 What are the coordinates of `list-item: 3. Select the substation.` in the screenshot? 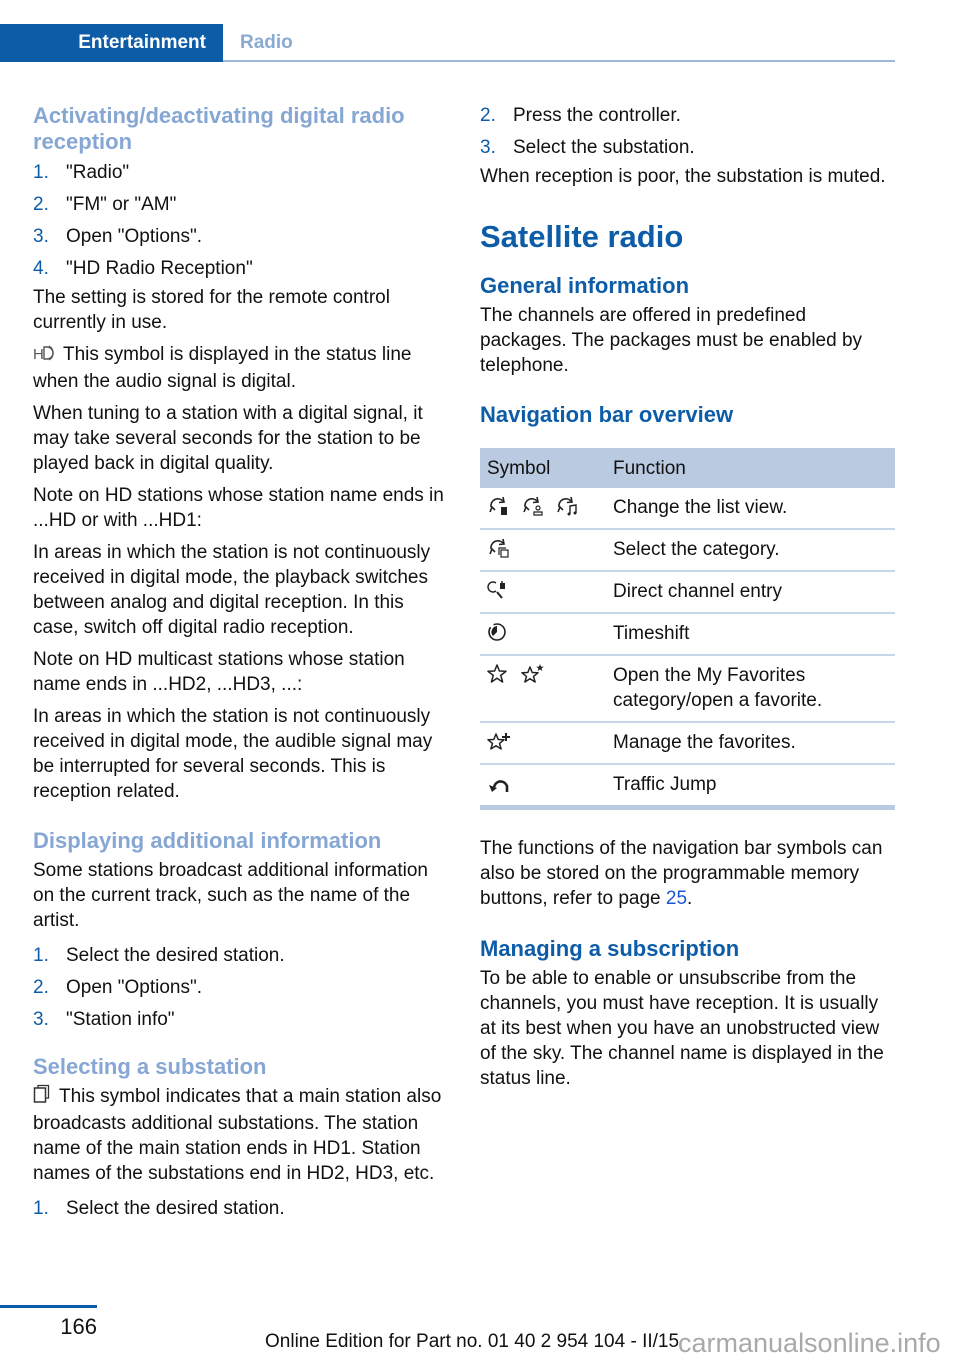 It's located at (688, 148).